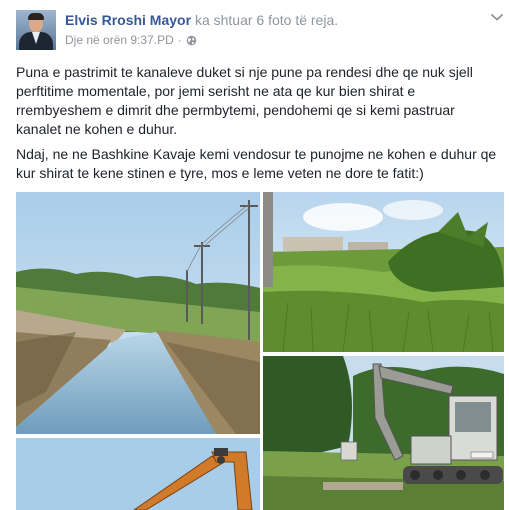  Describe the element at coordinates (266, 20) in the screenshot. I see `post-action-text: ka shtuar 6 foto të reja.` at that location.